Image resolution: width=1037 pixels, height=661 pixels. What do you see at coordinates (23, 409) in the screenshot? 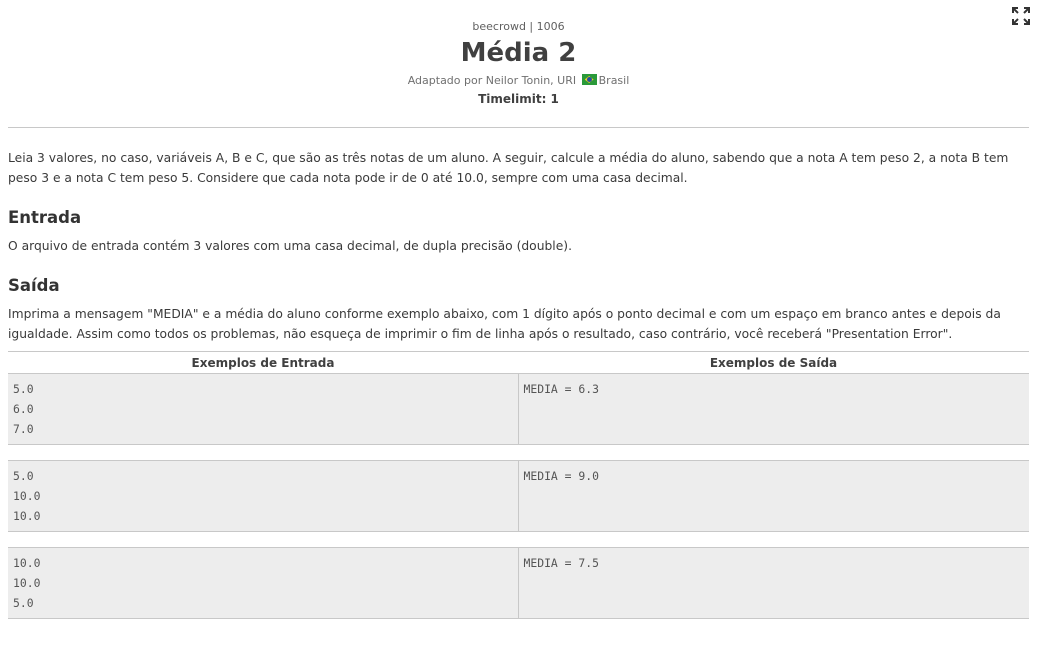
I see `input-line: 6.0` at bounding box center [23, 409].